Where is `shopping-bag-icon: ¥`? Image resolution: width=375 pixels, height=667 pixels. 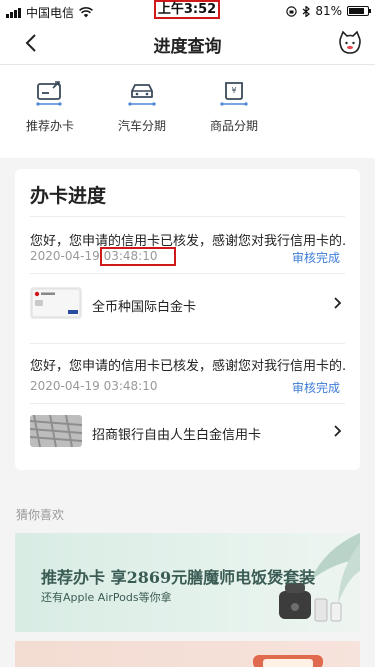
shopping-bag-icon: ¥ is located at coordinates (234, 94).